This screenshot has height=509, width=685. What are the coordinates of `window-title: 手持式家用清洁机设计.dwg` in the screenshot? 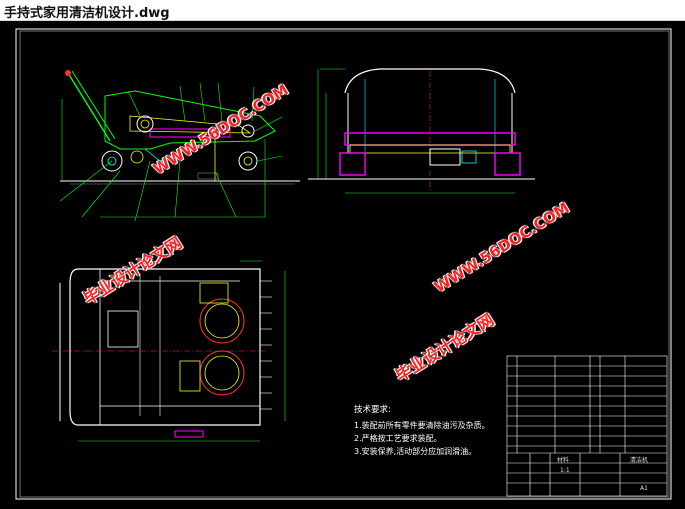 It's located at (87, 13).